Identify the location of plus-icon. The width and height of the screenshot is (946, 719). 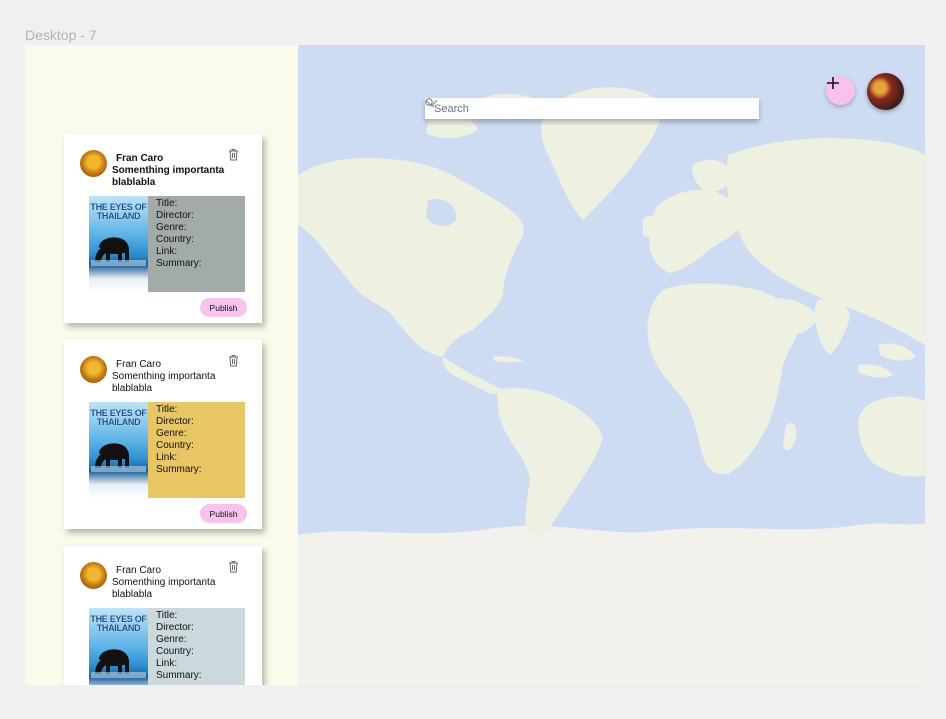
(833, 83).